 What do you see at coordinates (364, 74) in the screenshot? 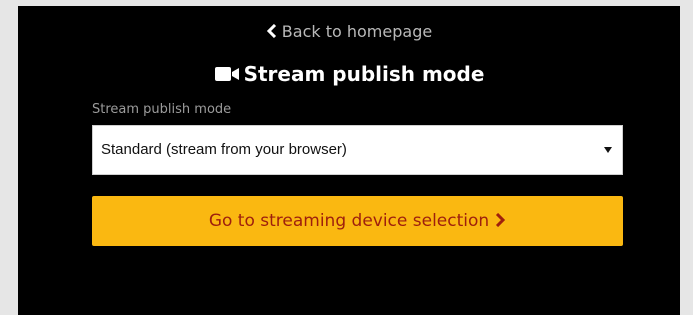
I see `page-title-text: Stream publish mode` at bounding box center [364, 74].